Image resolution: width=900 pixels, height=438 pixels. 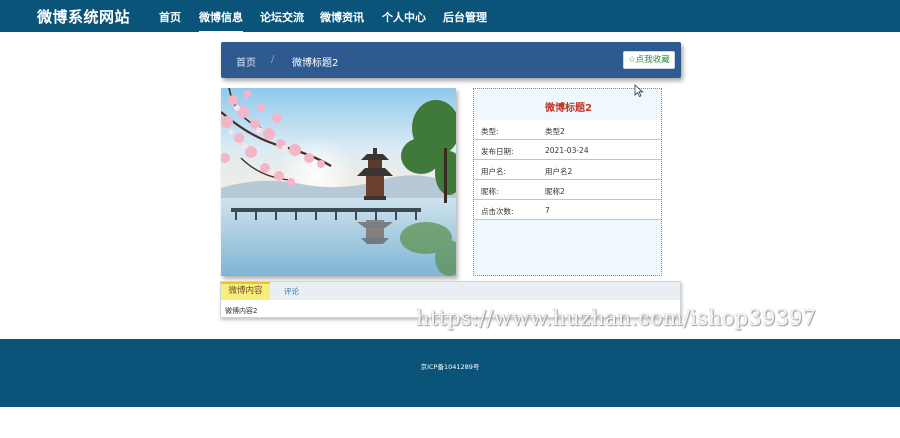 I want to click on detail-row-type: 类型: 类型2, so click(x=567, y=130).